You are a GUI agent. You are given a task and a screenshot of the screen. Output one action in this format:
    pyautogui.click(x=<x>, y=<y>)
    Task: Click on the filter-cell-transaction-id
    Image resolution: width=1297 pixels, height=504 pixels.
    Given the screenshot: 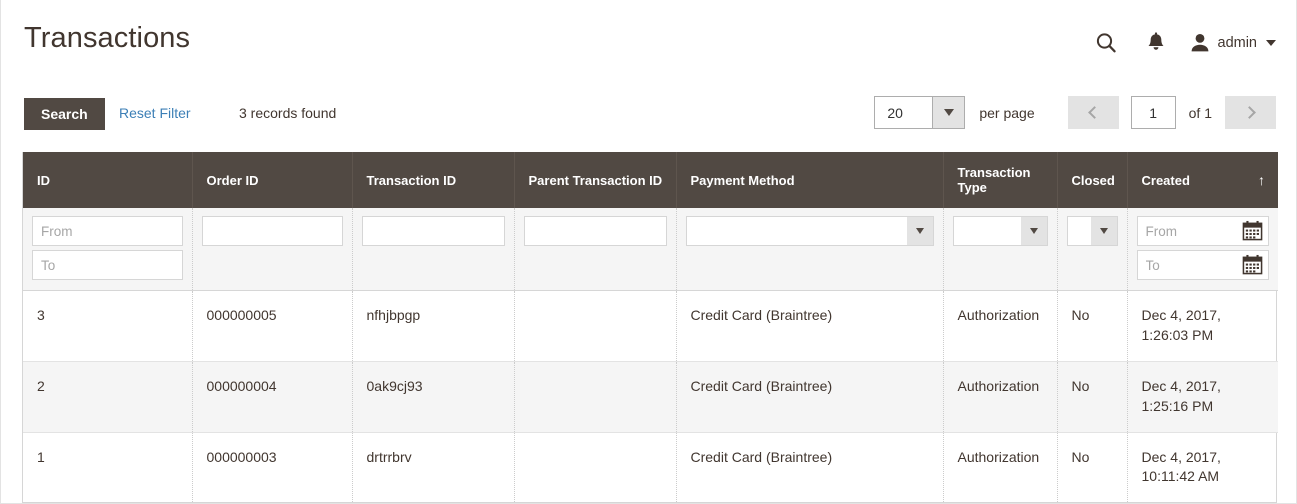 What is the action you would take?
    pyautogui.click(x=433, y=249)
    